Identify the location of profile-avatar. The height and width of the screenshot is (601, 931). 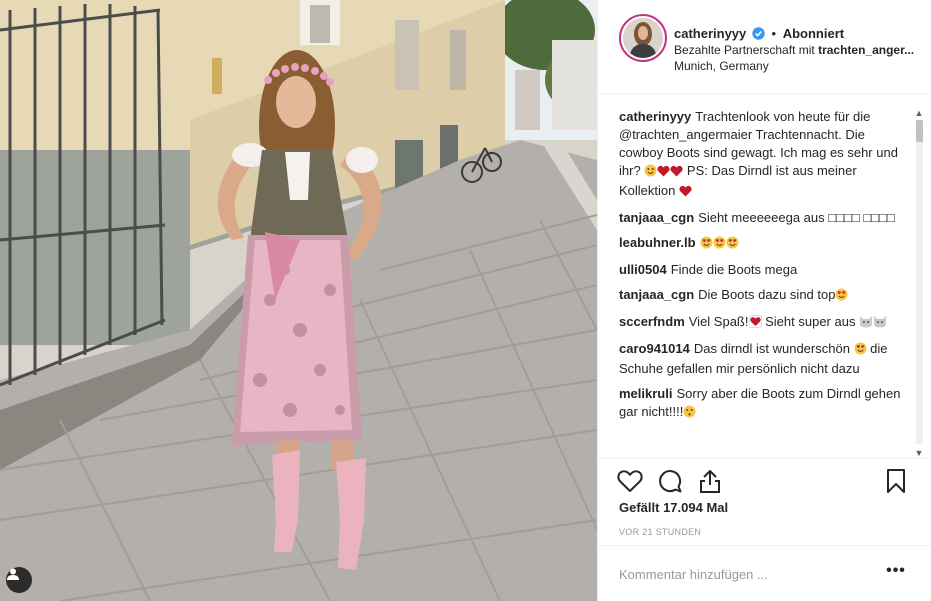
(643, 38).